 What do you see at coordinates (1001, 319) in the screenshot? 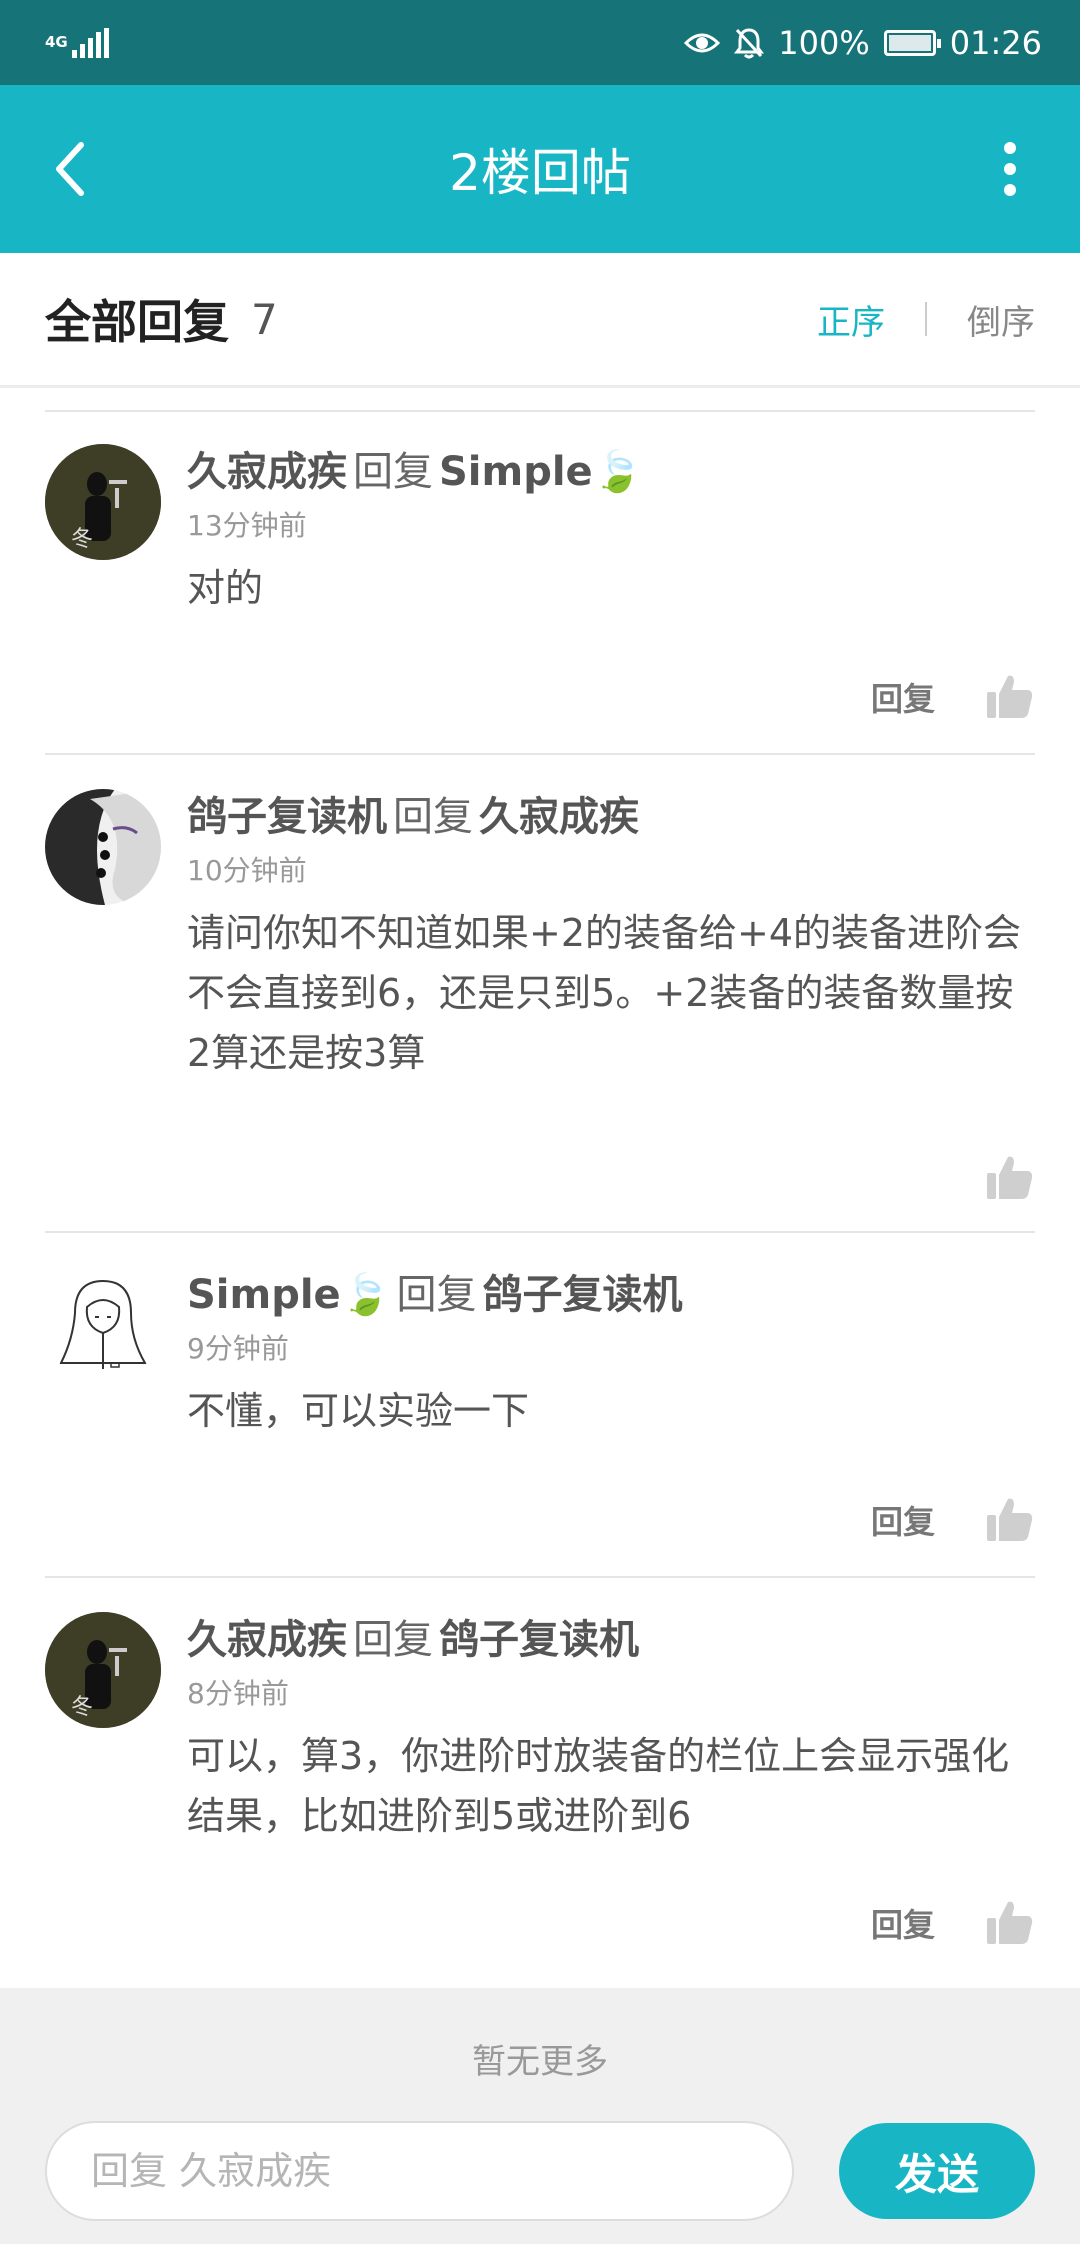
I see `sort-descending-tab: 倒序` at bounding box center [1001, 319].